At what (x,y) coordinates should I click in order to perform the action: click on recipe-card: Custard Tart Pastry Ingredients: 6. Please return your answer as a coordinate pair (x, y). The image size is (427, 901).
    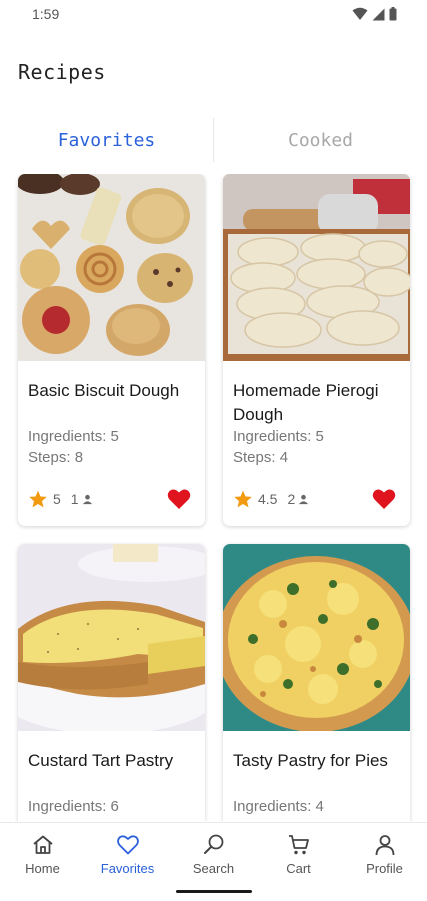
    Looking at the image, I should click on (111, 682).